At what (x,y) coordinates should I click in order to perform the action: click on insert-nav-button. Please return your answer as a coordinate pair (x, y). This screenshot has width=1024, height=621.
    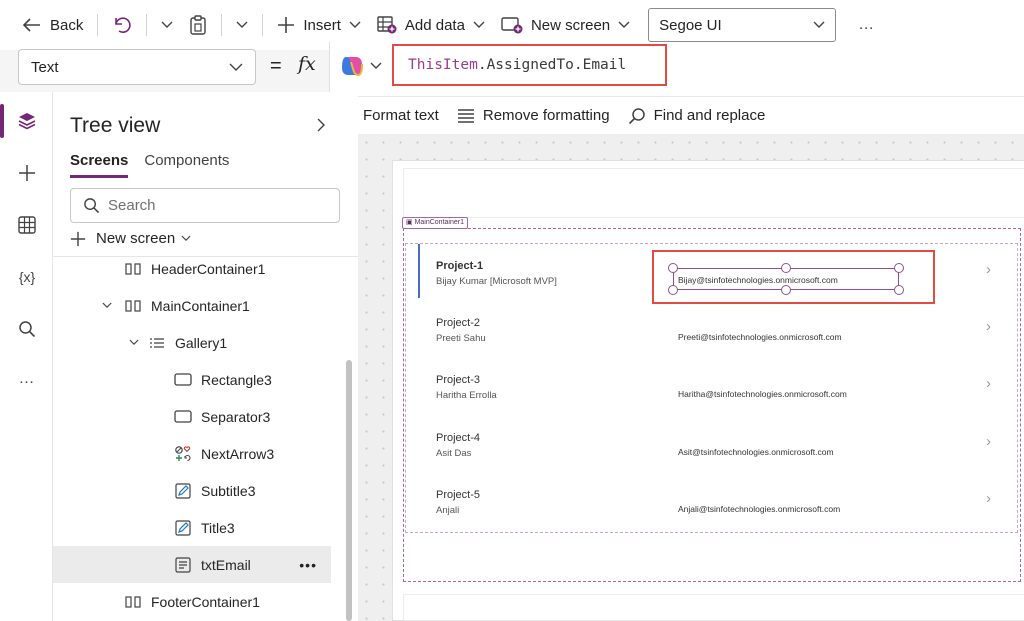
    Looking at the image, I should click on (27, 173).